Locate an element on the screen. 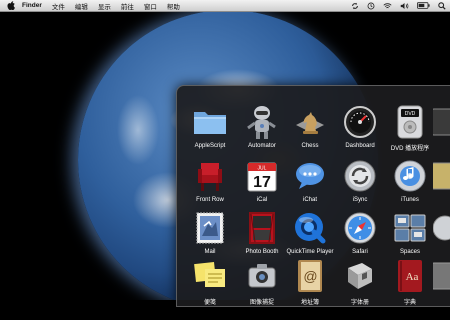 The width and height of the screenshot is (450, 320). status-area is located at coordinates (398, 5).